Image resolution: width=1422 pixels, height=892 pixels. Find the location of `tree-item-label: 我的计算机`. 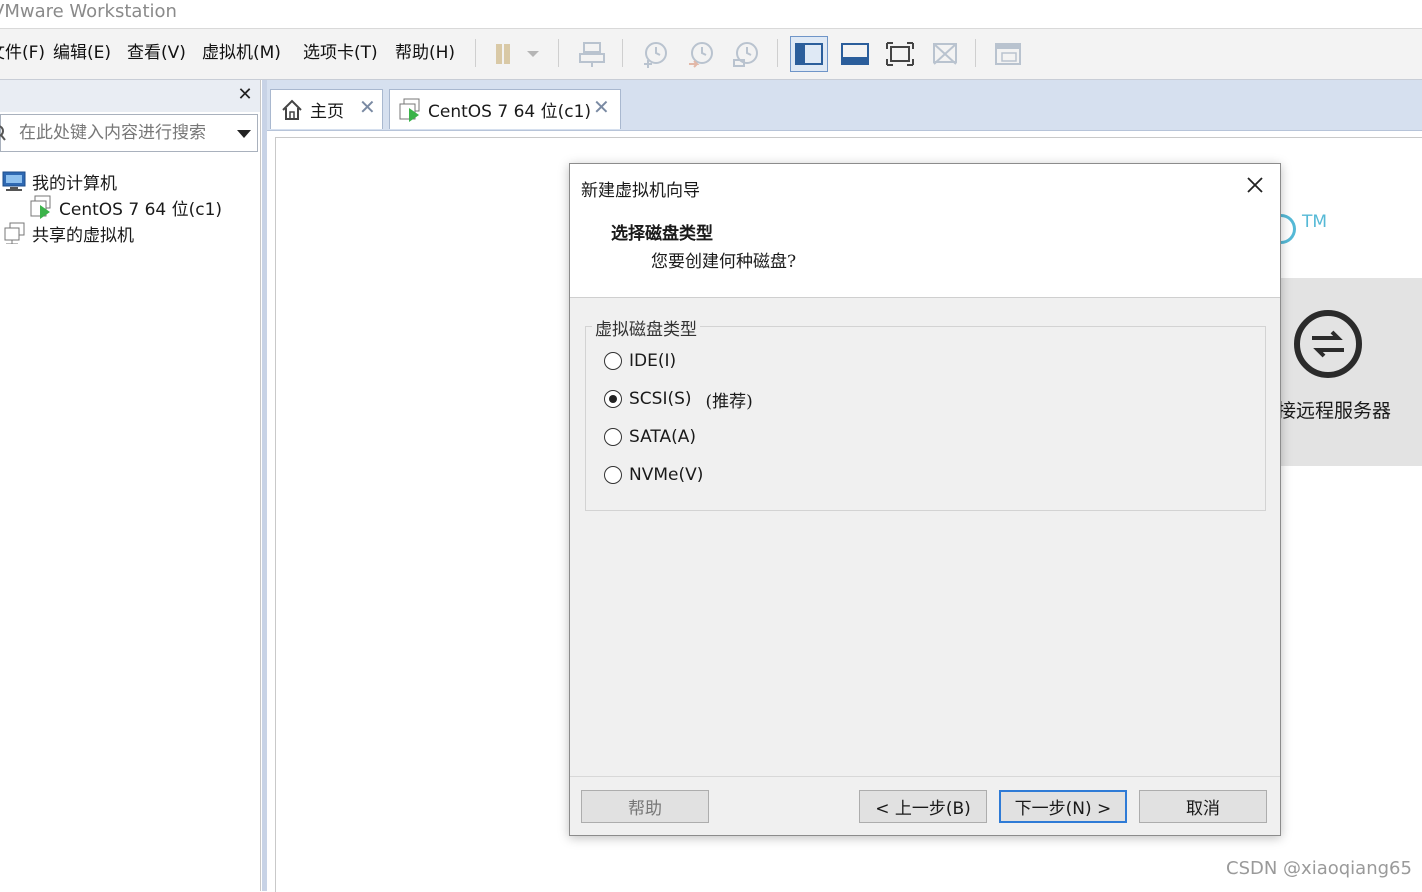

tree-item-label: 我的计算机 is located at coordinates (74, 183).